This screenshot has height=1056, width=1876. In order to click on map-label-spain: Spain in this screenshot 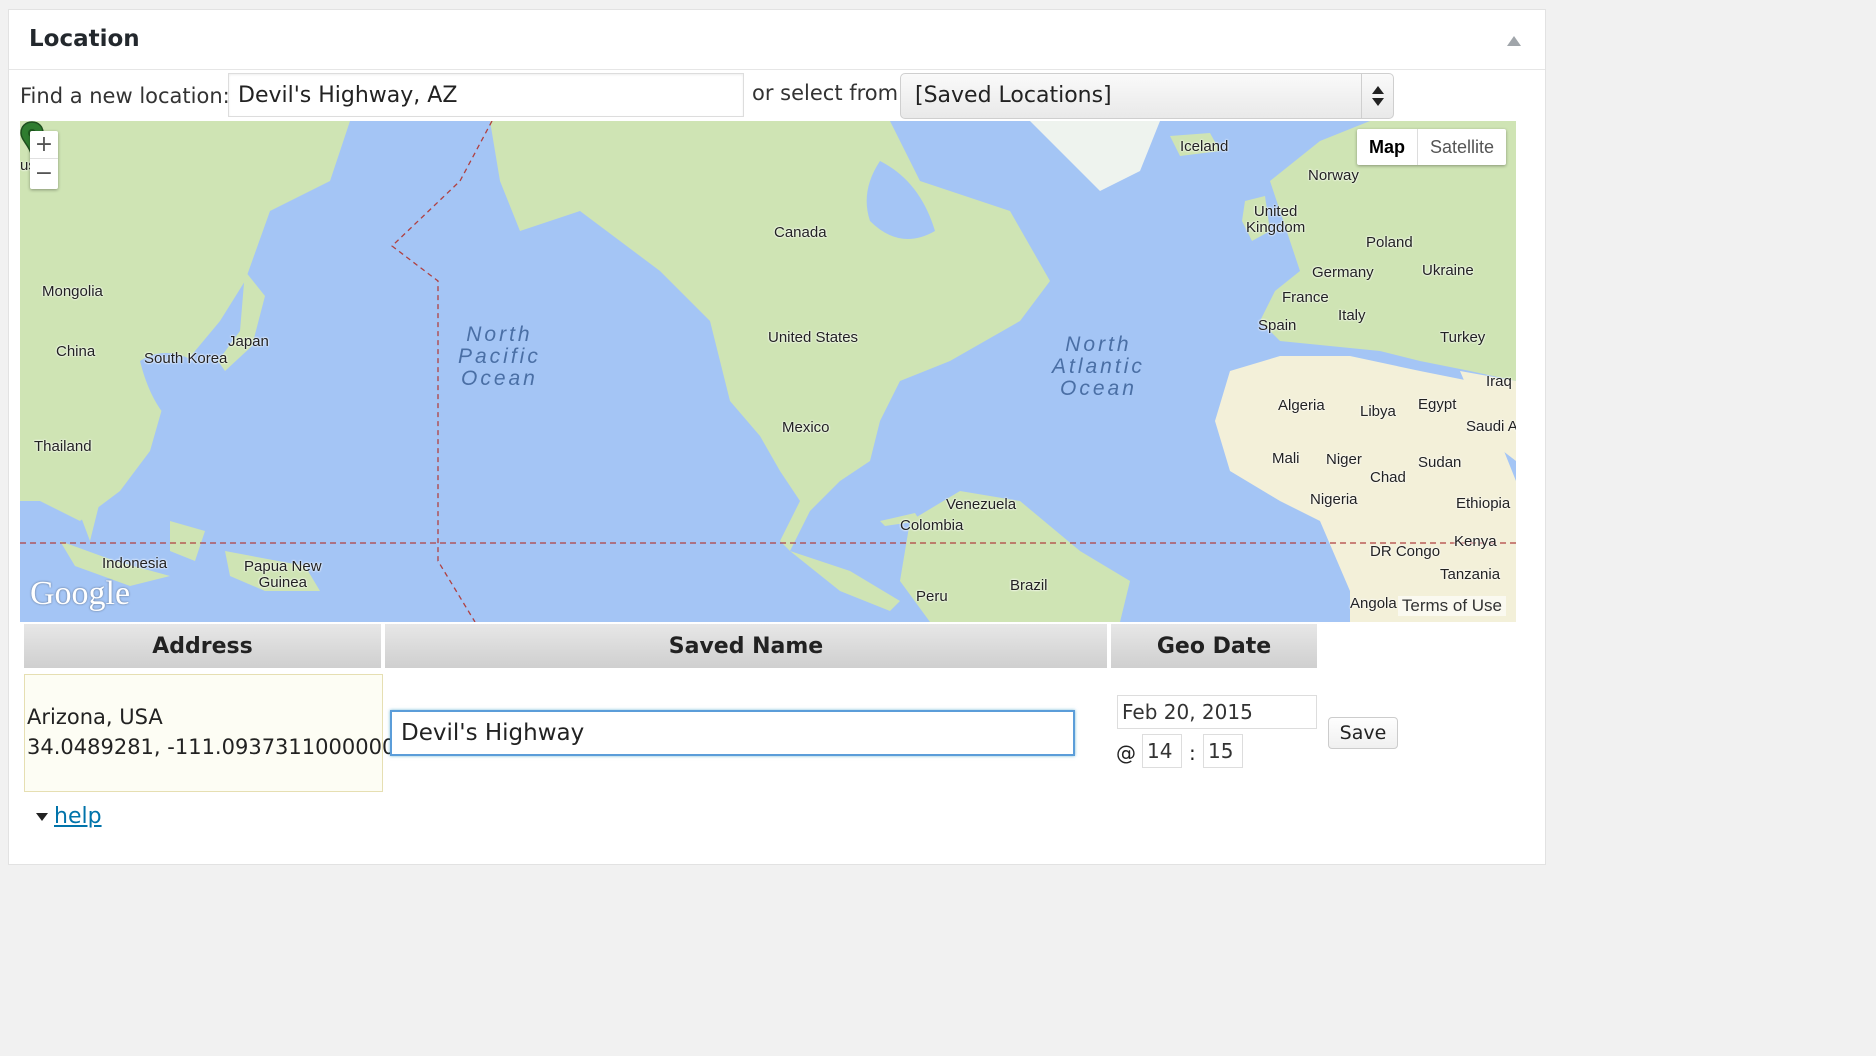, I will do `click(1277, 325)`.